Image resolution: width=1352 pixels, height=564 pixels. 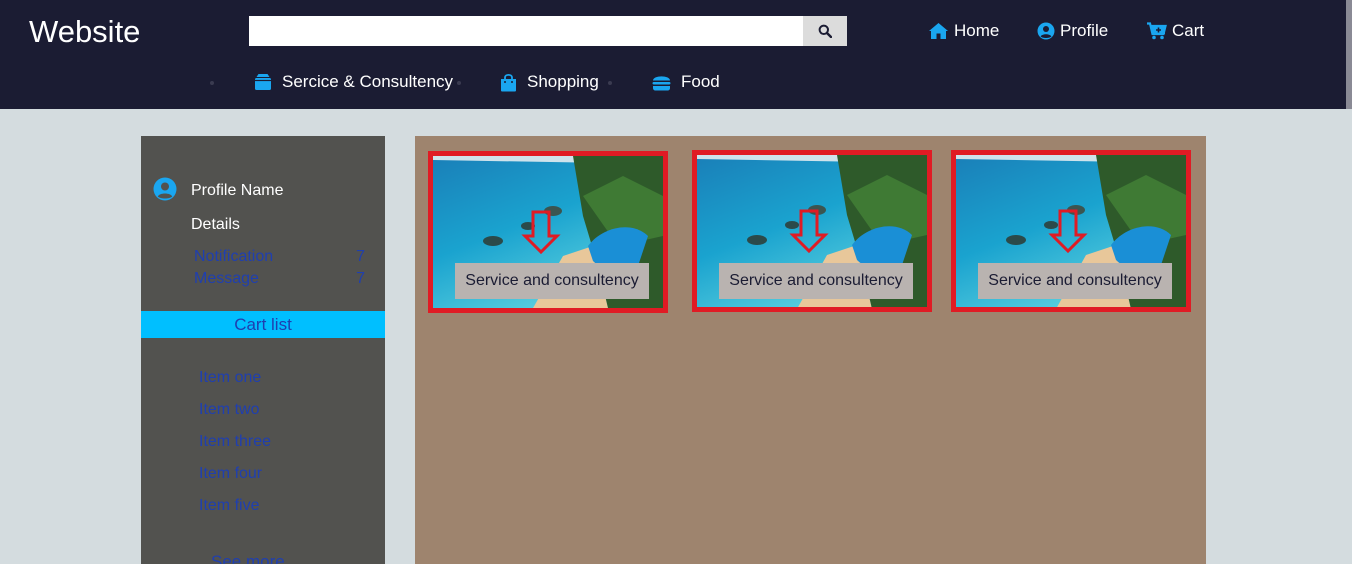 I want to click on shopping-bag-icon, so click(x=508, y=82).